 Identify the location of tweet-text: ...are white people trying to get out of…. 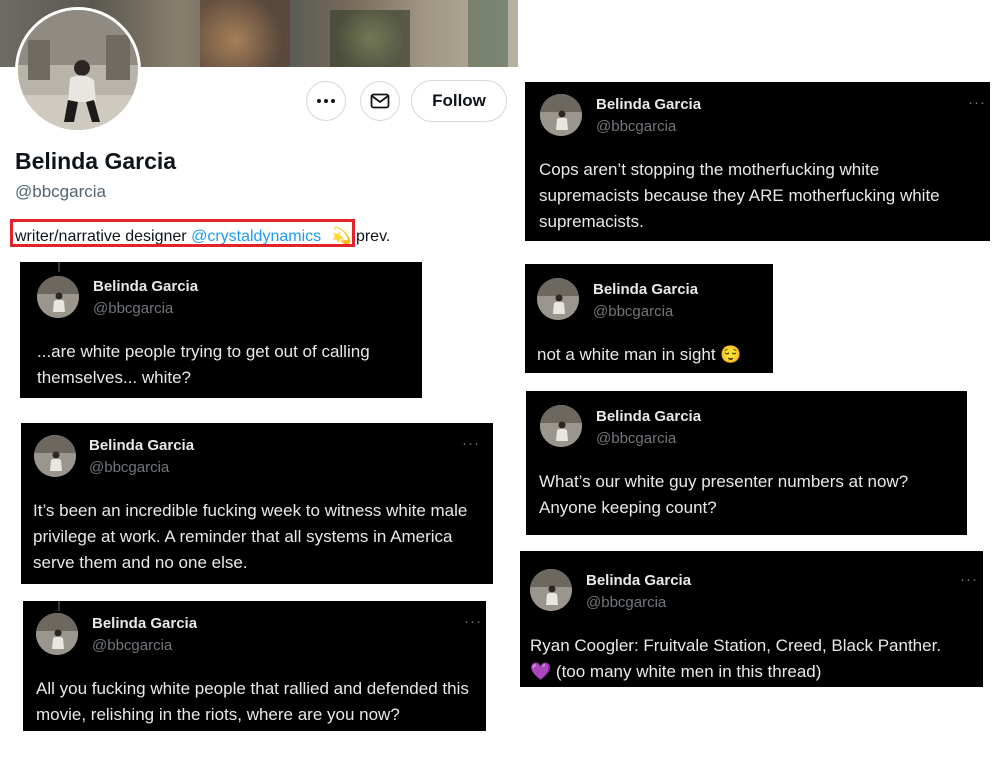
(203, 364).